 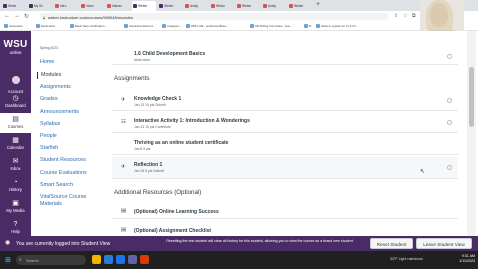 I want to click on windows-start-icon: ⊞, so click(x=8, y=260).